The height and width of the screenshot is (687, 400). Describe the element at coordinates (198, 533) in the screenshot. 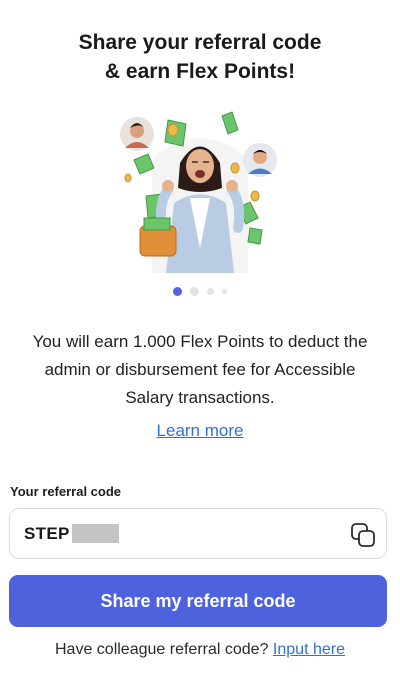

I see `referral-code-field: STEP` at that location.